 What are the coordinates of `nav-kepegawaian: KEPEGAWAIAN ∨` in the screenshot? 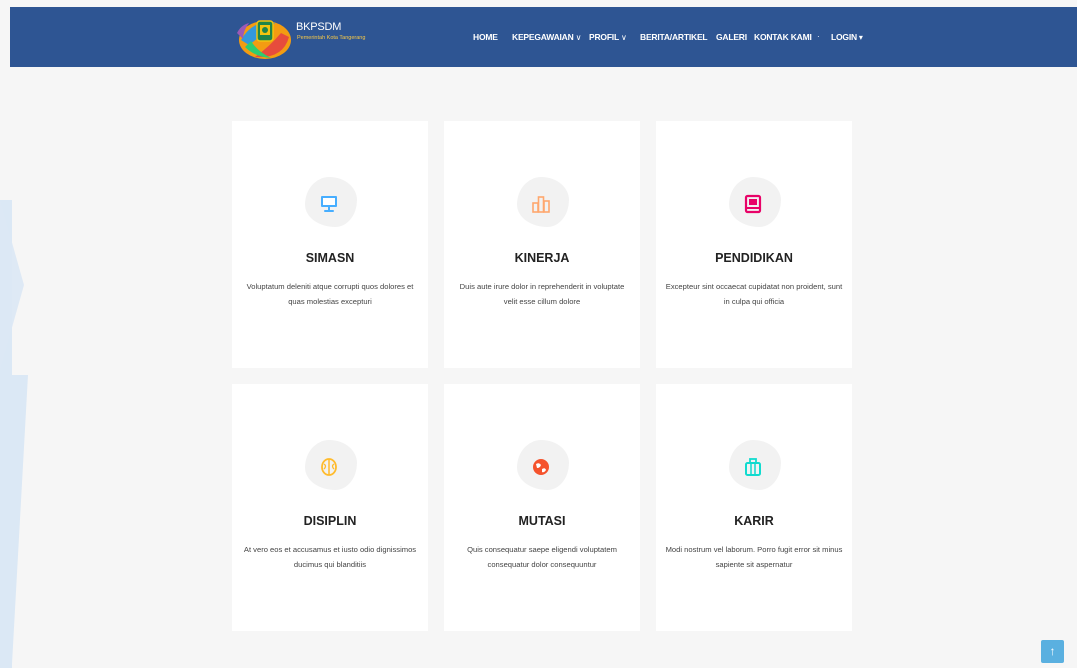 It's located at (546, 37).